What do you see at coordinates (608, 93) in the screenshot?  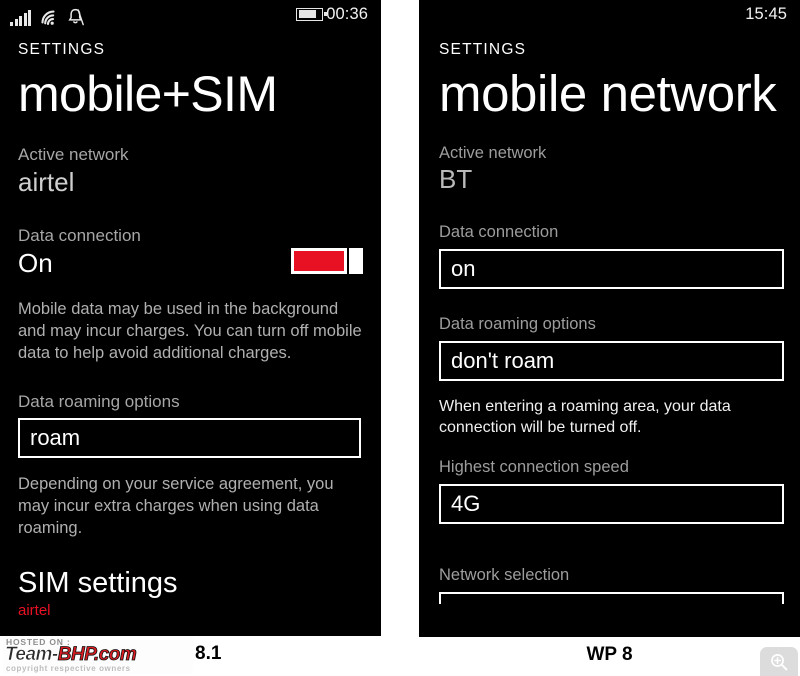 I see `page-title-right: mobile network` at bounding box center [608, 93].